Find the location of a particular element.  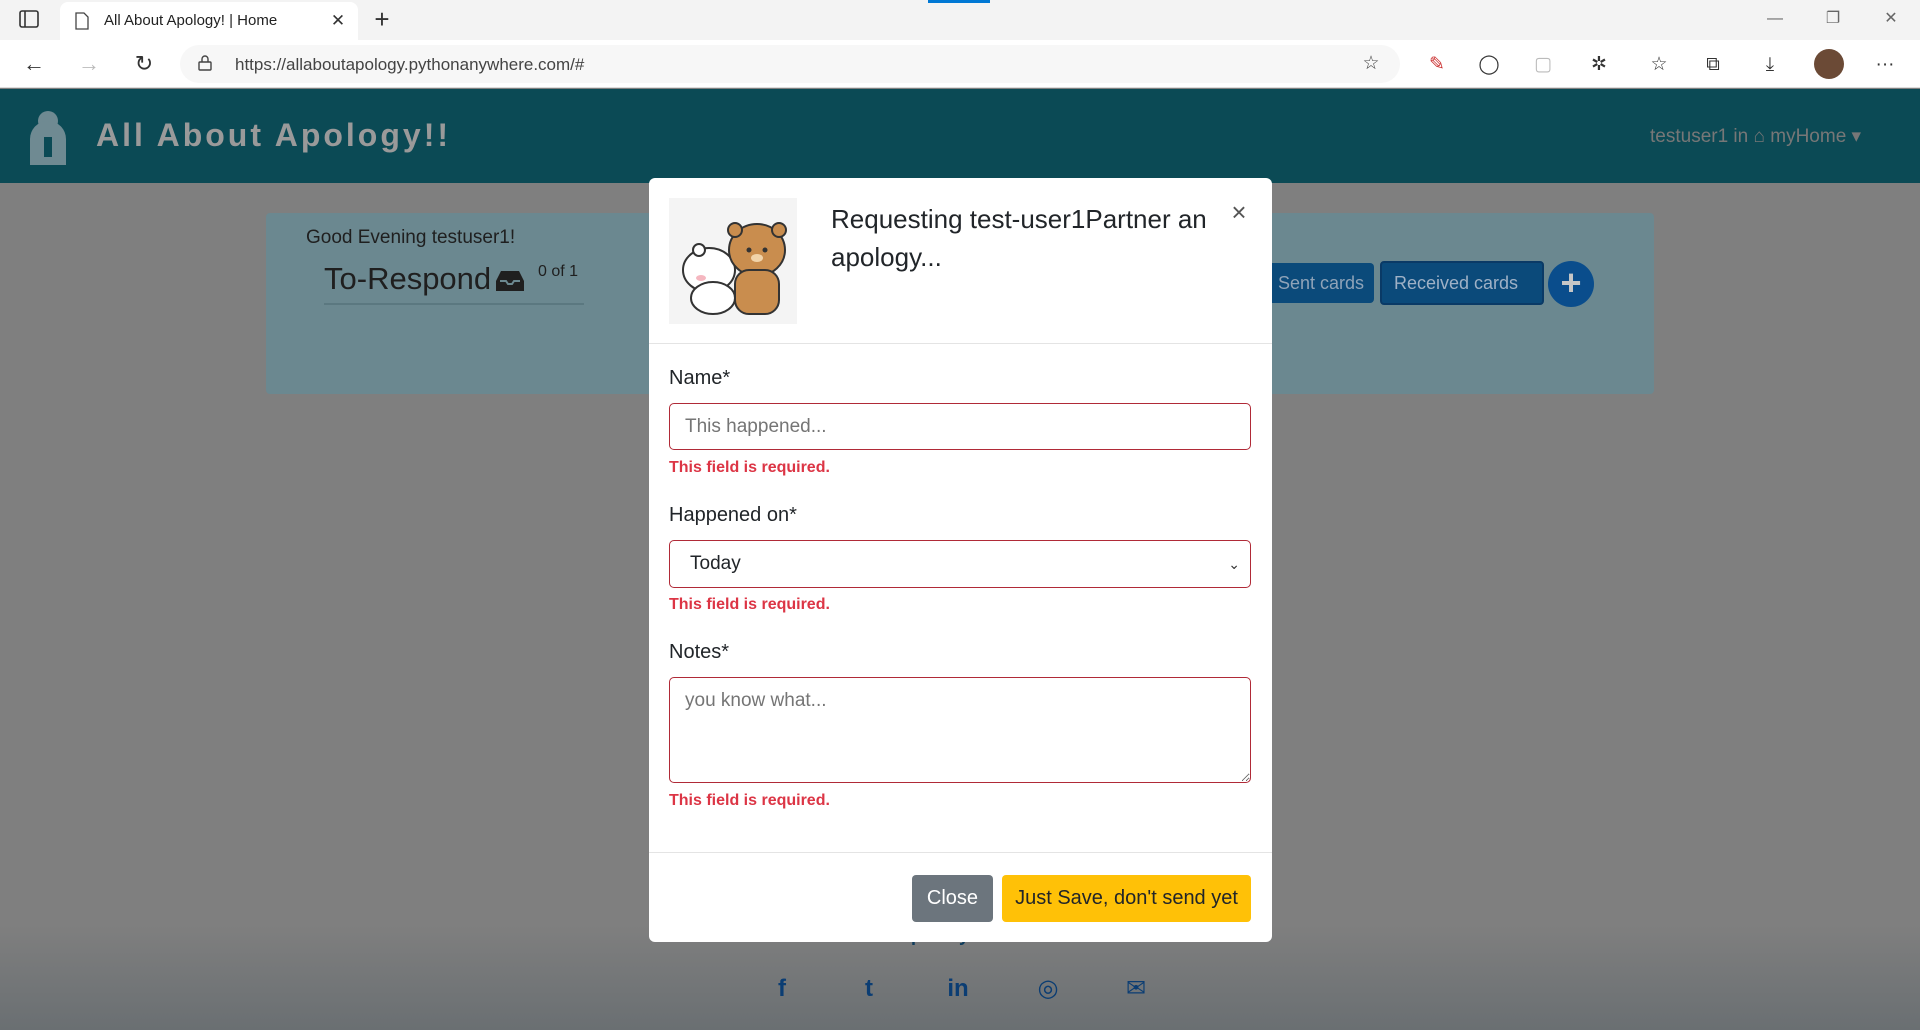

happened-on-value: Today is located at coordinates (715, 563).